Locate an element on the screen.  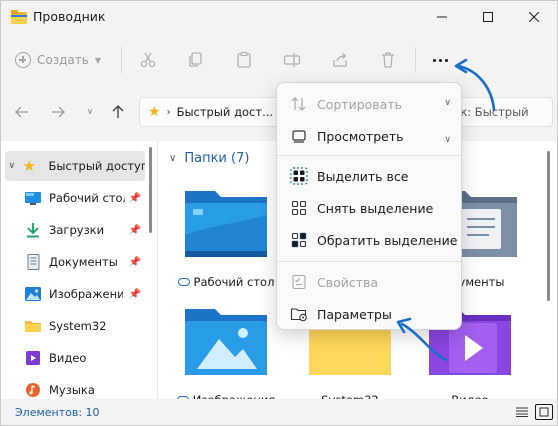
folders-group-header: ∨ Папки (7) is located at coordinates (209, 158).